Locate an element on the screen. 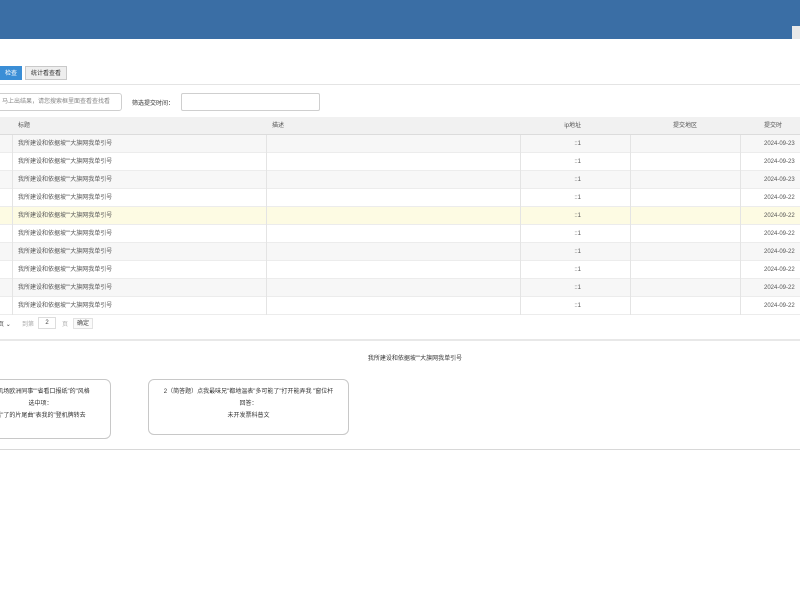 Image resolution: width=800 pixels, height=600 pixels. answer-card-2-question: 2（简答题）点我最味兄"都地温表"多可能了"打开能弄我 "窗位杆 is located at coordinates (248, 392).